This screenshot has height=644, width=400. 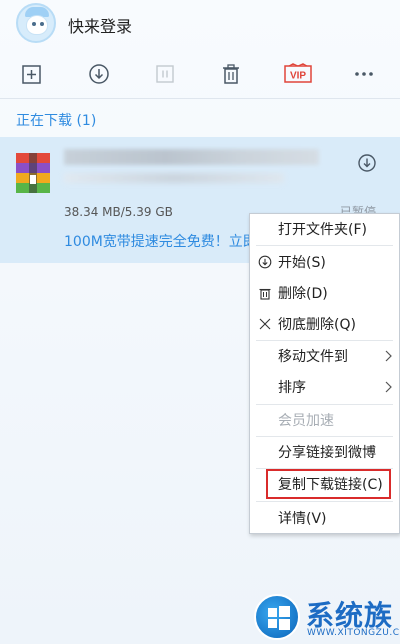 I want to click on avatar-face, so click(x=37, y=25).